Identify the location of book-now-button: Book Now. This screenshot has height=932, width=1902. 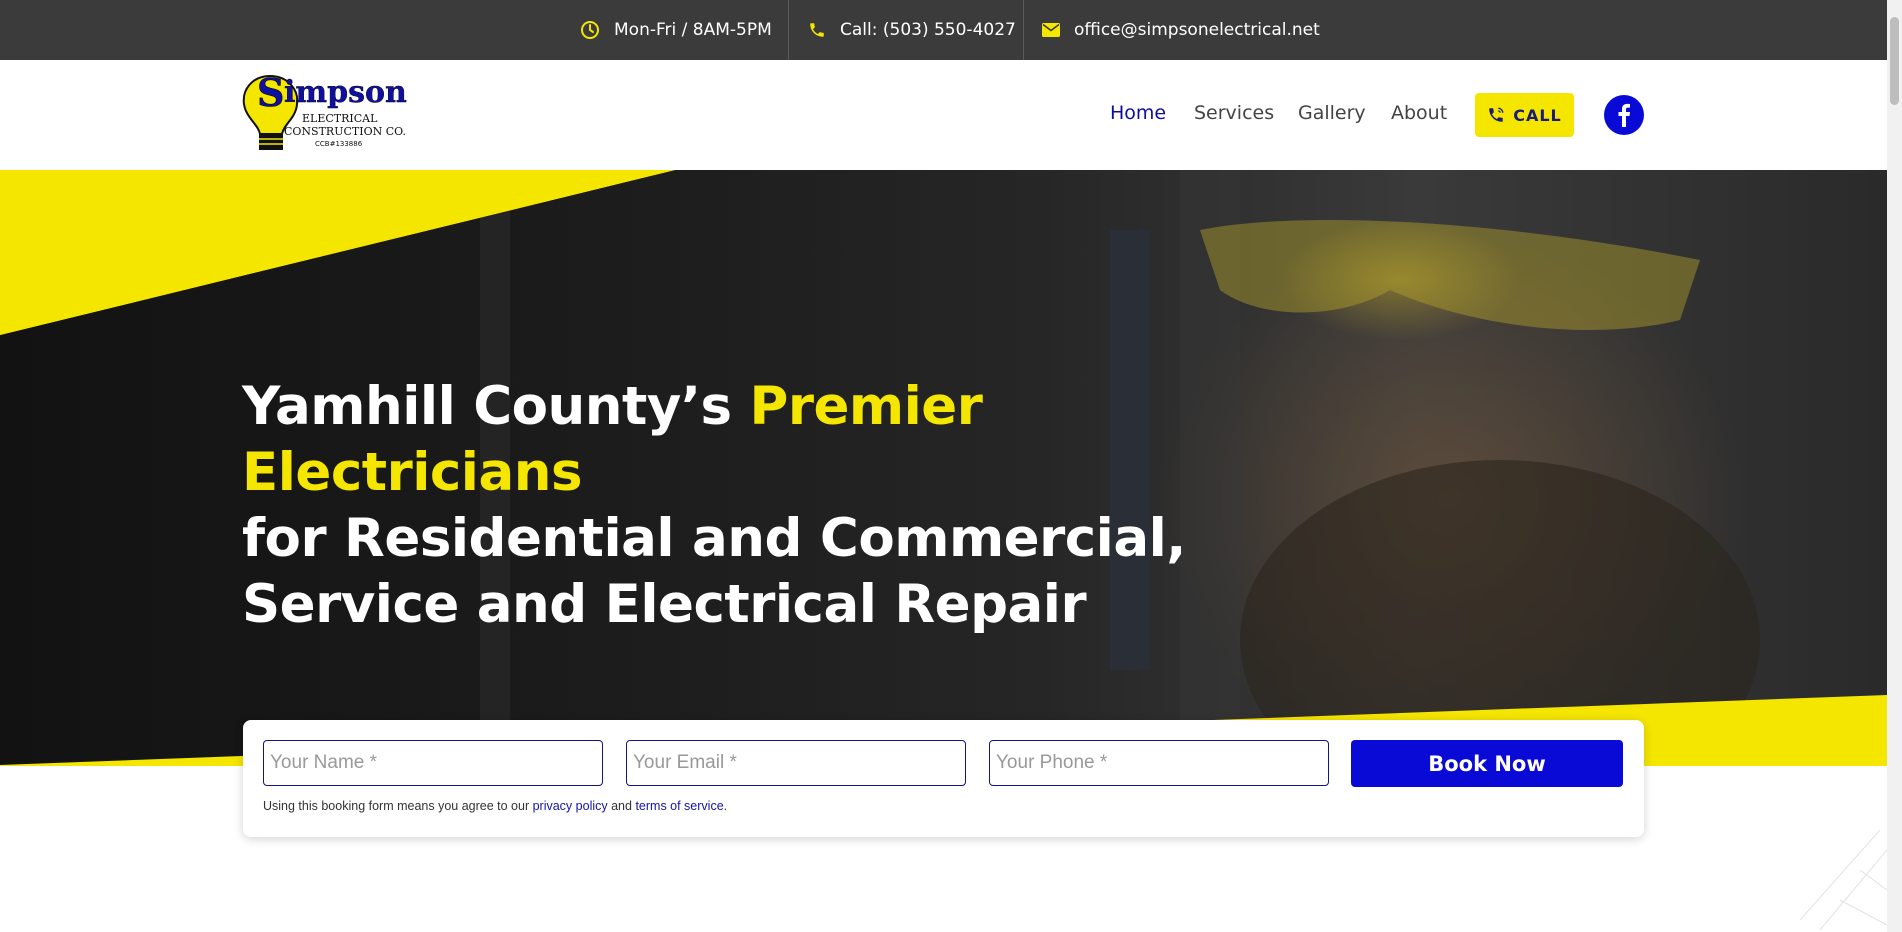
(1487, 763).